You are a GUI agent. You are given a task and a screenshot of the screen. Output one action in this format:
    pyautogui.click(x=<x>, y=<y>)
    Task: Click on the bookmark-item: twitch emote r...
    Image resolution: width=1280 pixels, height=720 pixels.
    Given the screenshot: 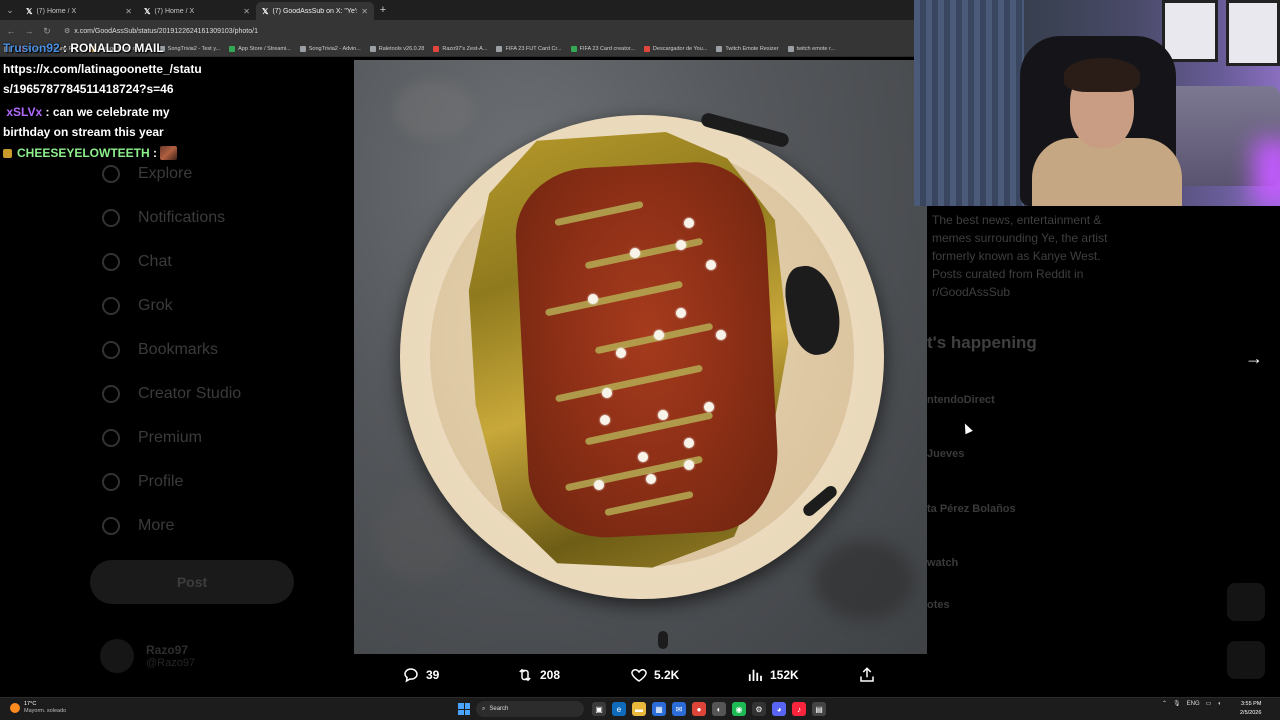 What is the action you would take?
    pyautogui.click(x=811, y=49)
    